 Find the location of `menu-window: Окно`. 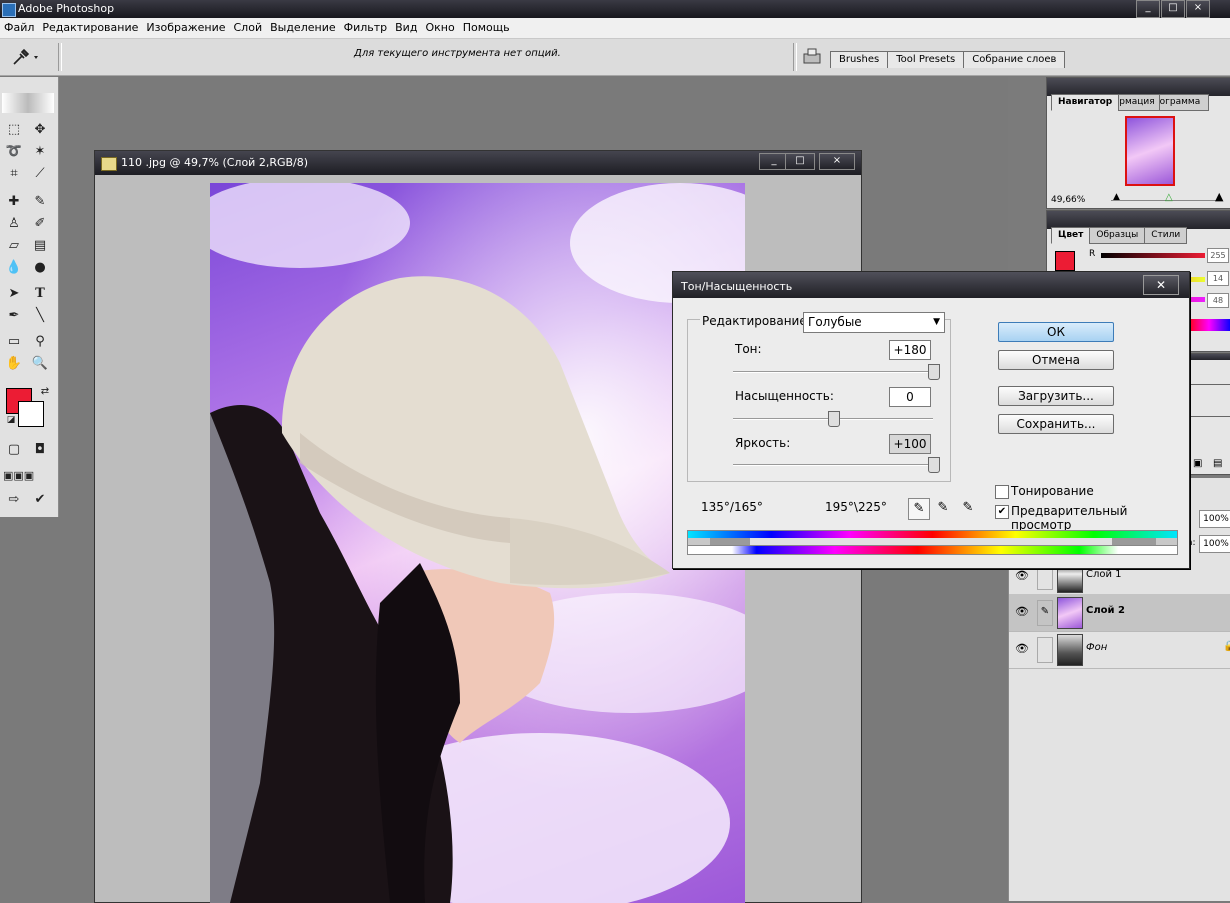

menu-window: Окно is located at coordinates (439, 28).